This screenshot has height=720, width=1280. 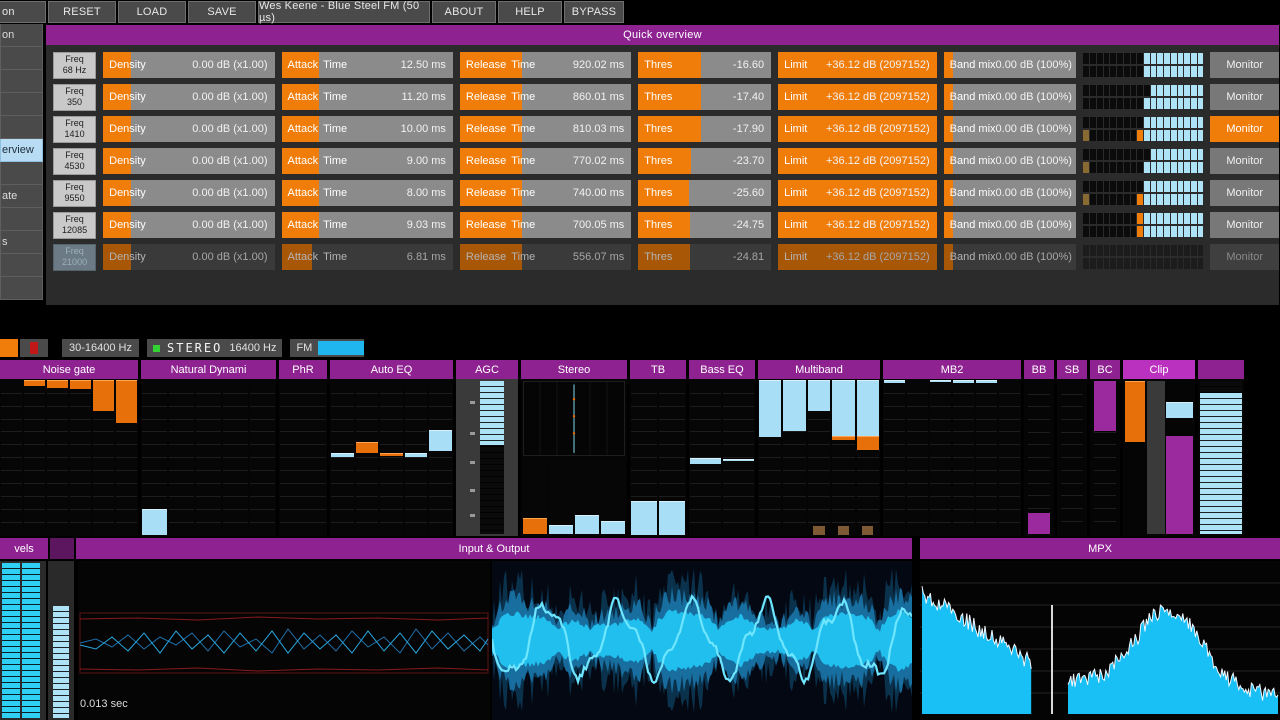 I want to click on module-multiband: Multiband, so click(x=819, y=448).